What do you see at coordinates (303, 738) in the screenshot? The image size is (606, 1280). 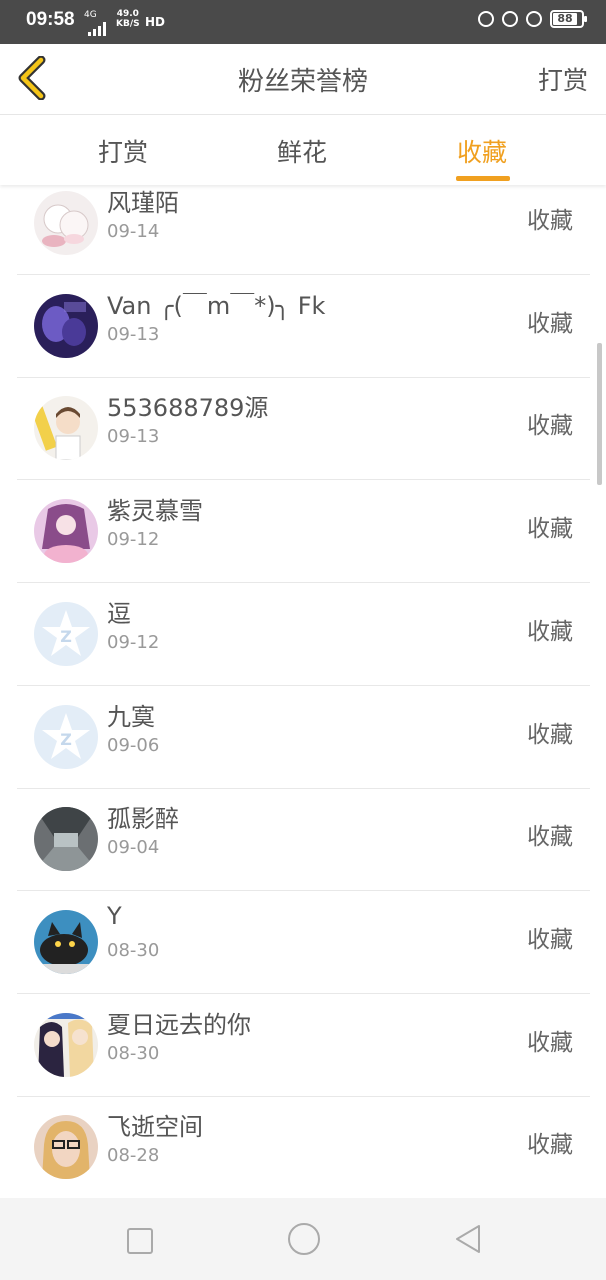 I see `list-item: Z 九寞 09-06 收藏` at bounding box center [303, 738].